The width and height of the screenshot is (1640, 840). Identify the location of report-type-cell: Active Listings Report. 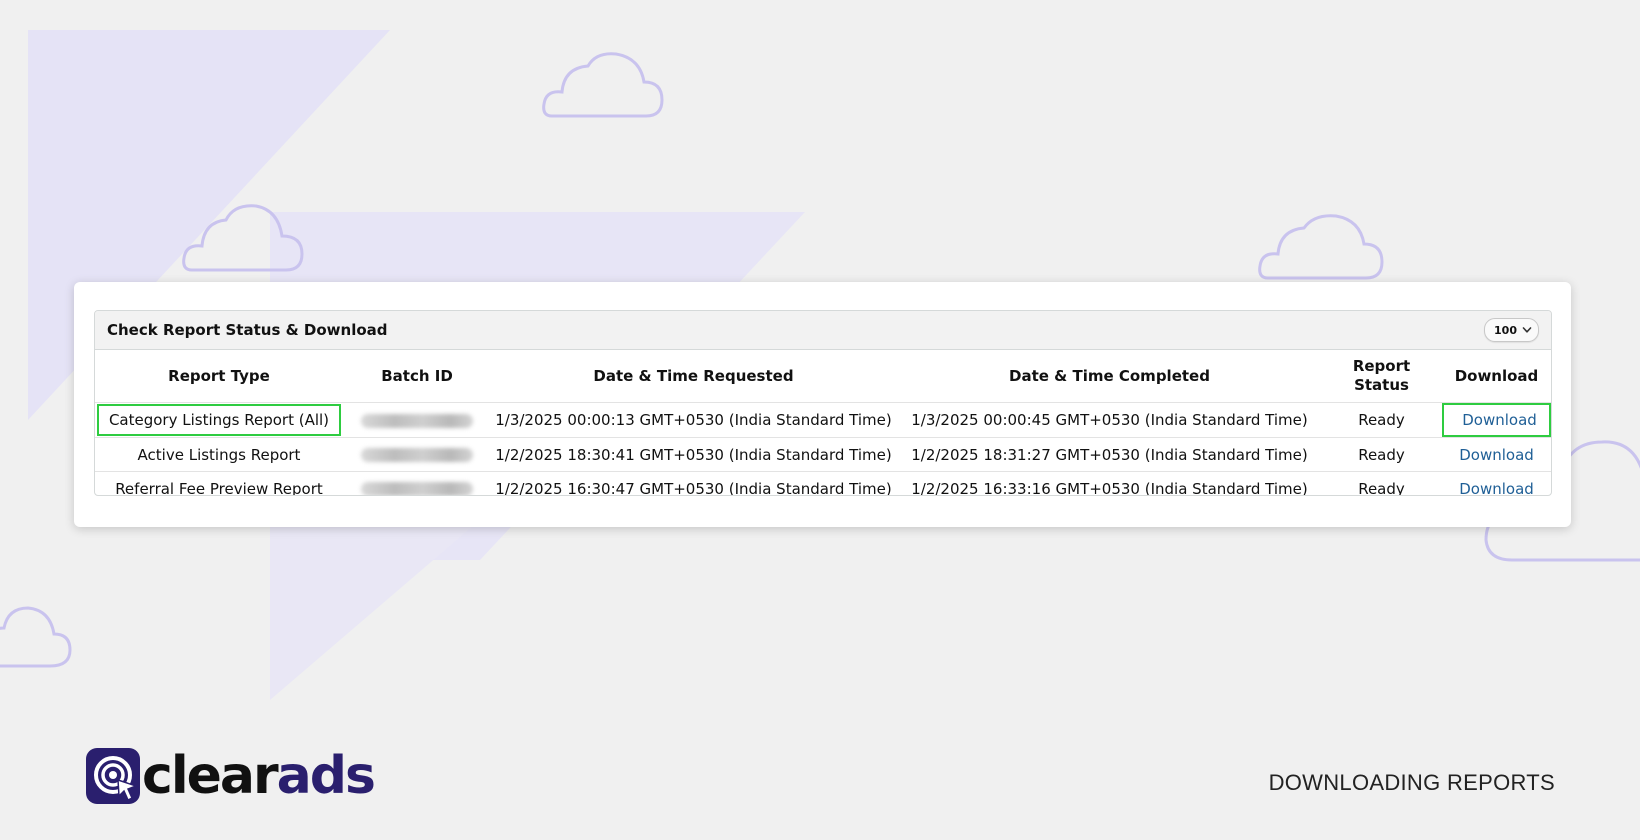
(219, 454).